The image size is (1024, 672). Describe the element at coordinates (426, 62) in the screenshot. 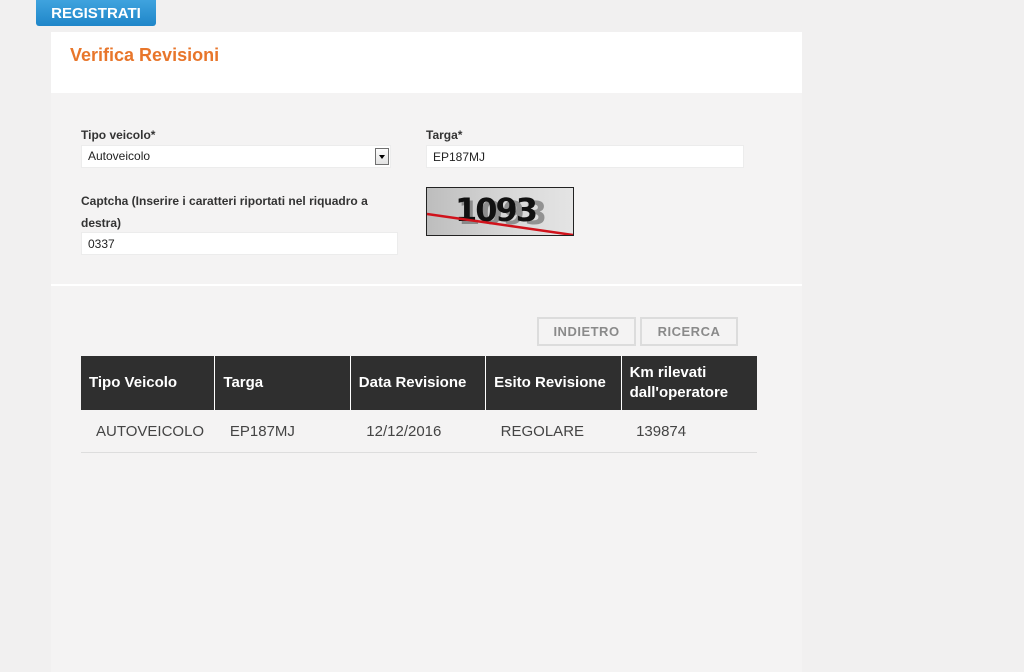

I see `panel-header: Verifica Revisioni` at that location.